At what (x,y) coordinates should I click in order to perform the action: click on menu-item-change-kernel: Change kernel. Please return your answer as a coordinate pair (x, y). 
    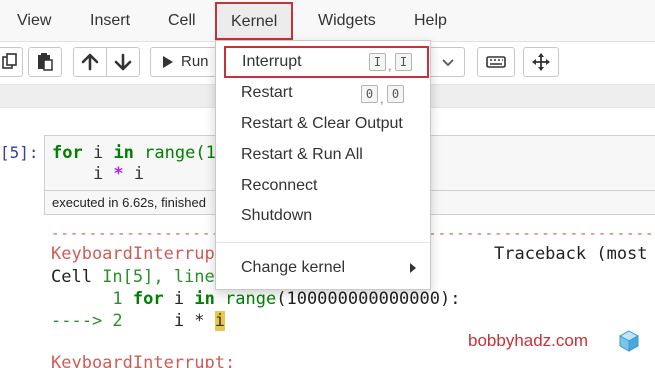
    Looking at the image, I should click on (323, 268).